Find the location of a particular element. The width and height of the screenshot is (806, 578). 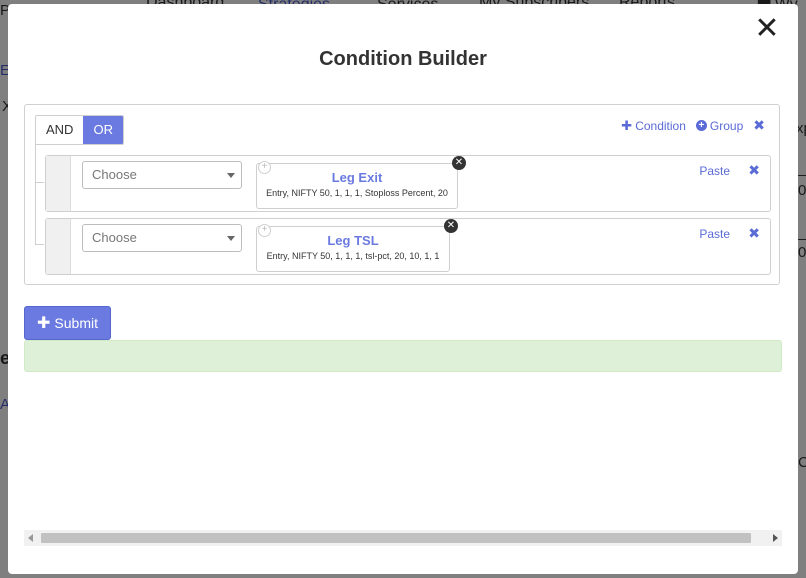

and-button: AND is located at coordinates (60, 130).